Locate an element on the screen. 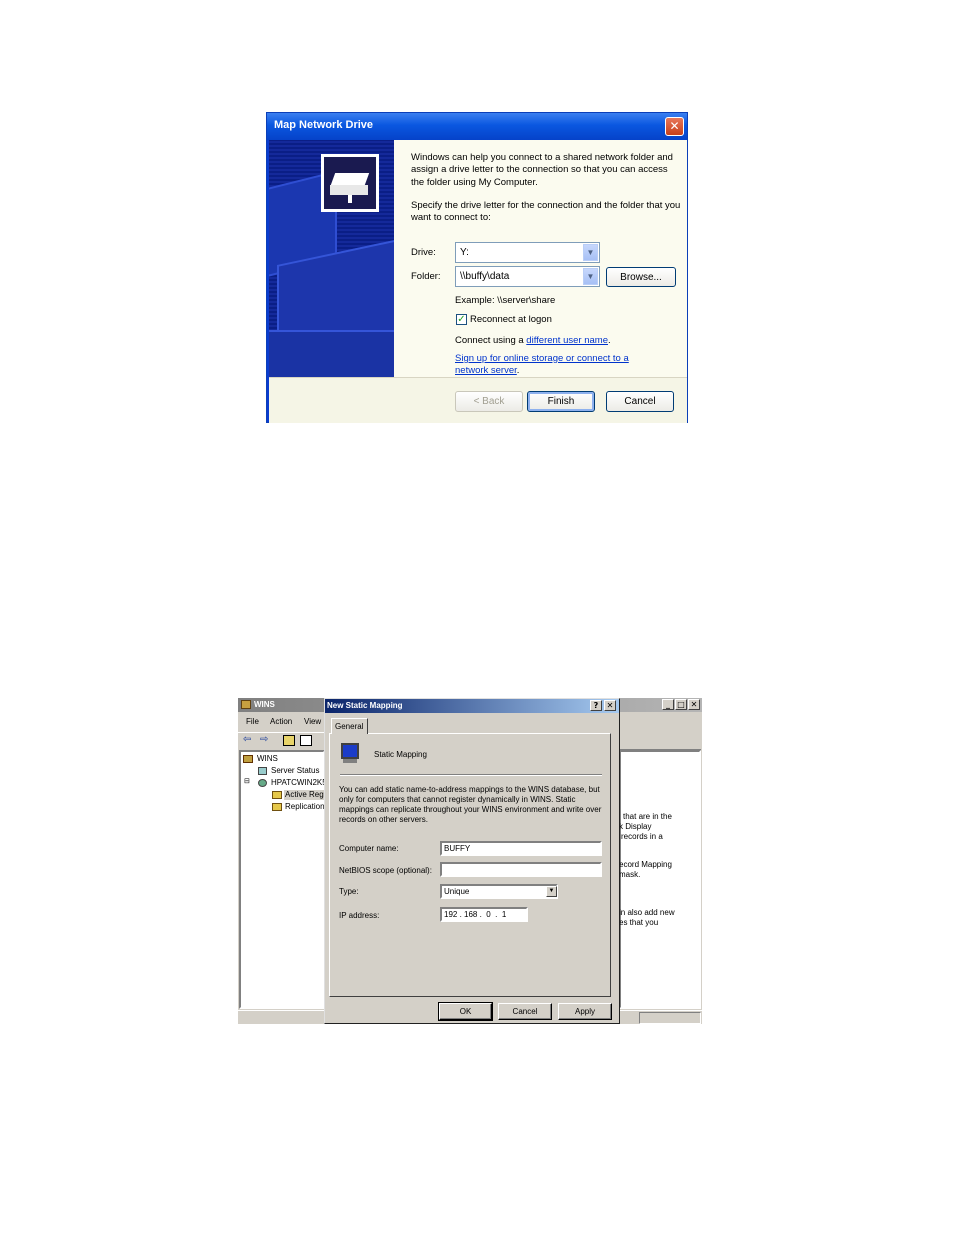 The height and width of the screenshot is (1235, 954). netbios-scope-input is located at coordinates (521, 869).